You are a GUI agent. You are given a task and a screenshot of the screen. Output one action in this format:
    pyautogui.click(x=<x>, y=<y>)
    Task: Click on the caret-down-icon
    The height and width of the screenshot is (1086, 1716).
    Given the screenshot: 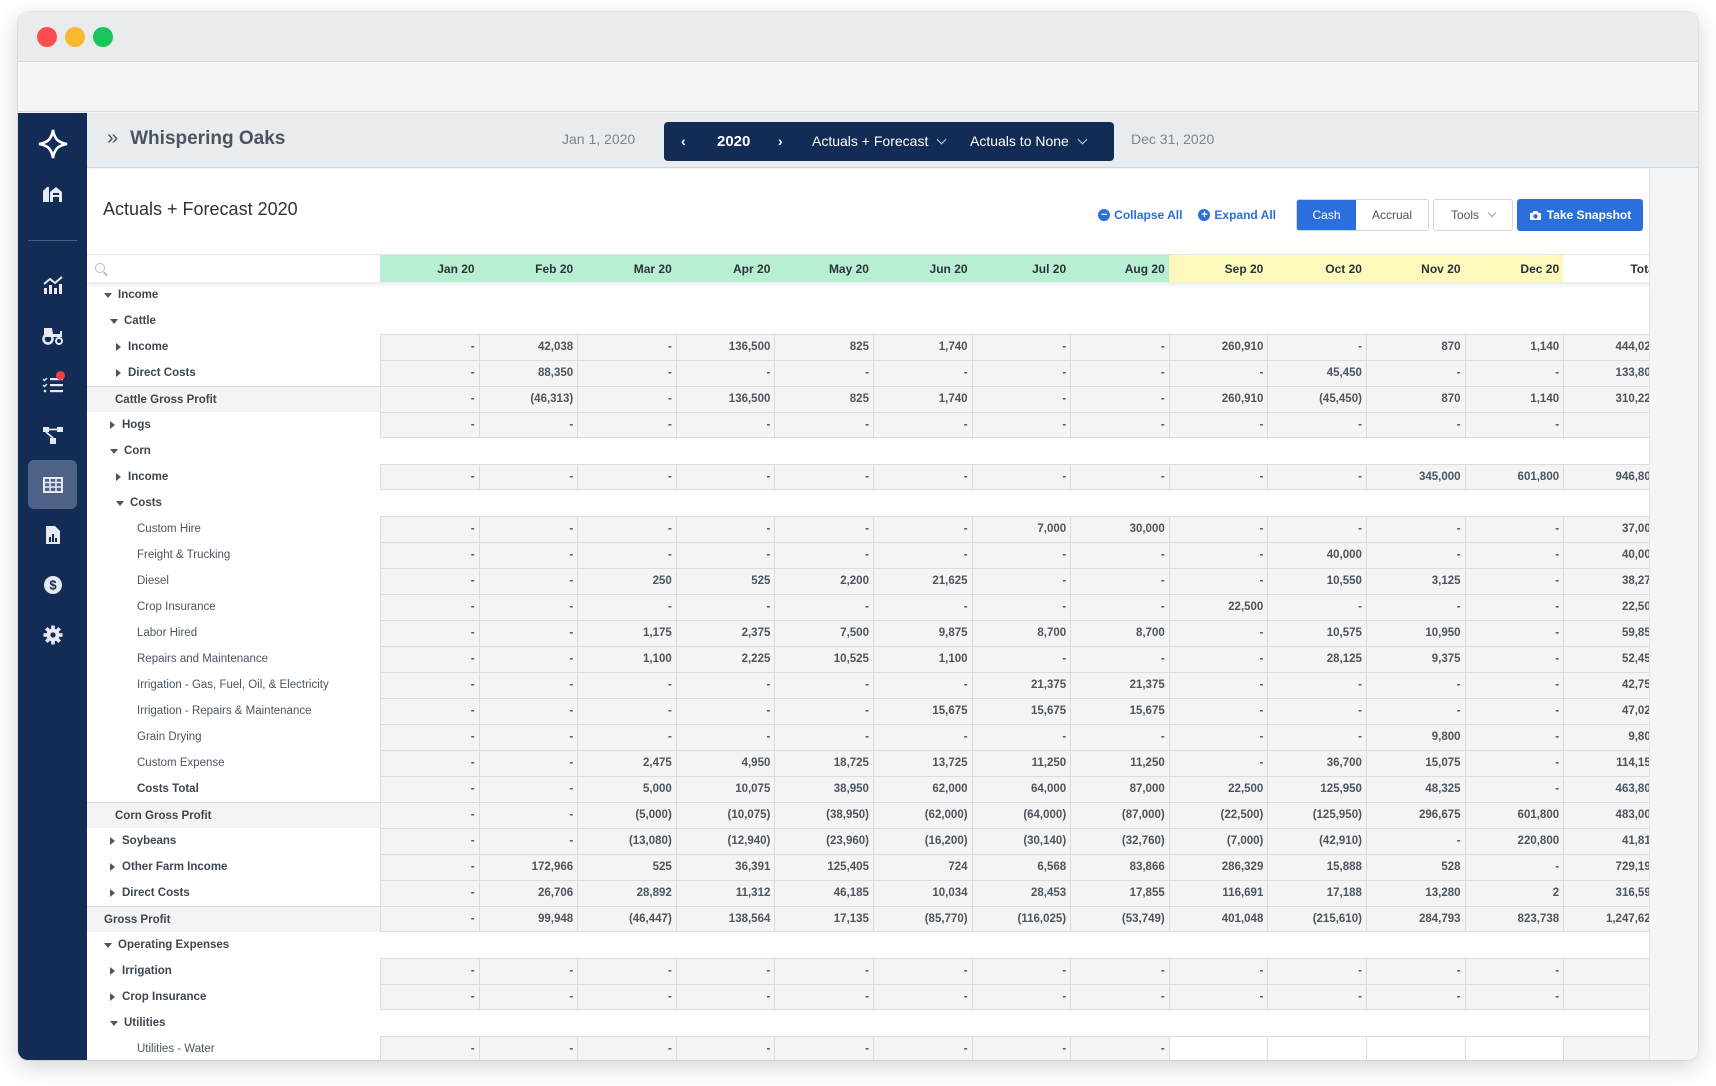 What is the action you would take?
    pyautogui.click(x=108, y=295)
    